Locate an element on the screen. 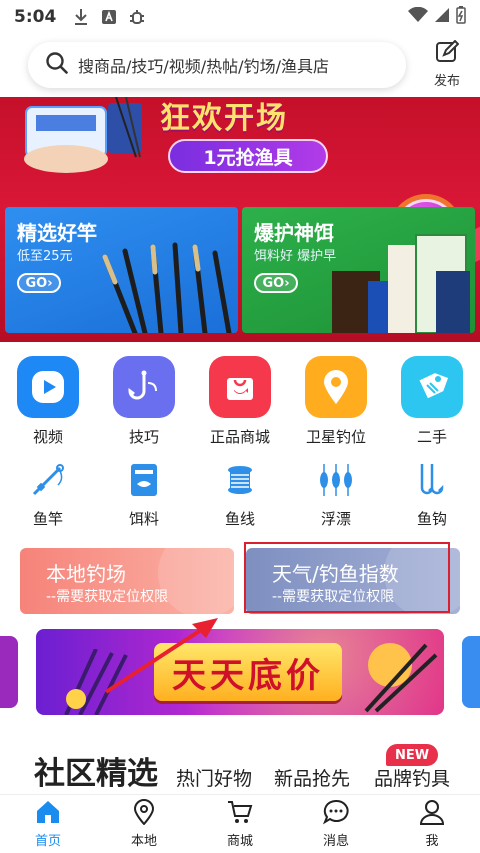 Image resolution: width=480 pixels, height=853 pixels. banner-title: 狂欢开场 is located at coordinates (224, 118).